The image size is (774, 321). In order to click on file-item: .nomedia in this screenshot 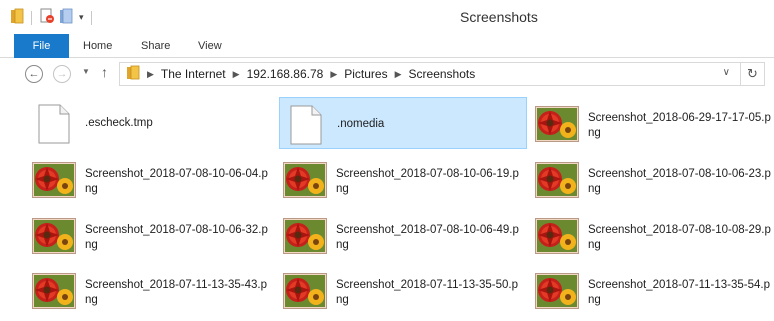, I will do `click(403, 123)`.